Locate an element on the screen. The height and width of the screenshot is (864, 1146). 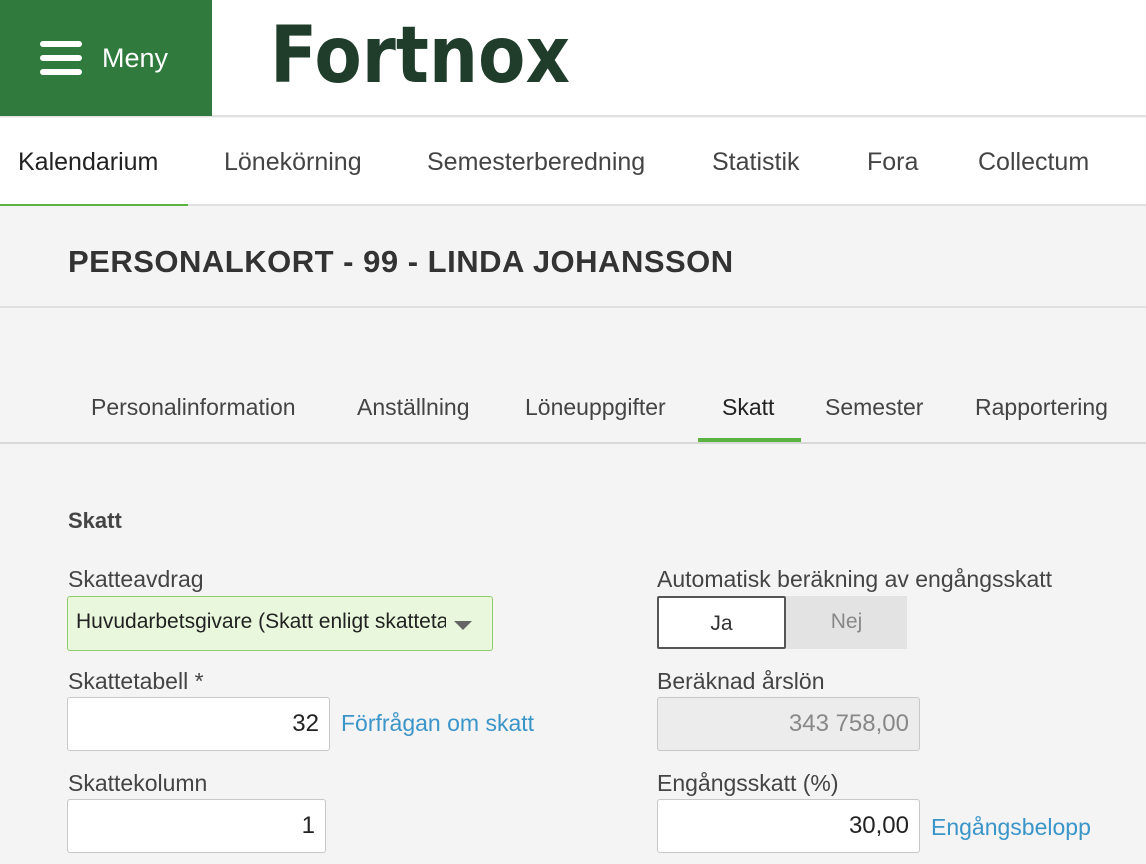
title-bar: PERSONALKORT - 99 - LINDA JOHANSSON is located at coordinates (573, 257).